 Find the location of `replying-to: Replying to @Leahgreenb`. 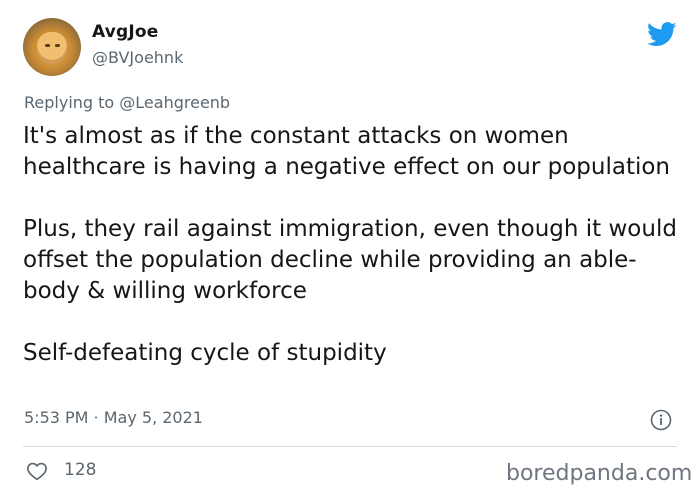

replying-to: Replying to @Leahgreenb is located at coordinates (127, 102).